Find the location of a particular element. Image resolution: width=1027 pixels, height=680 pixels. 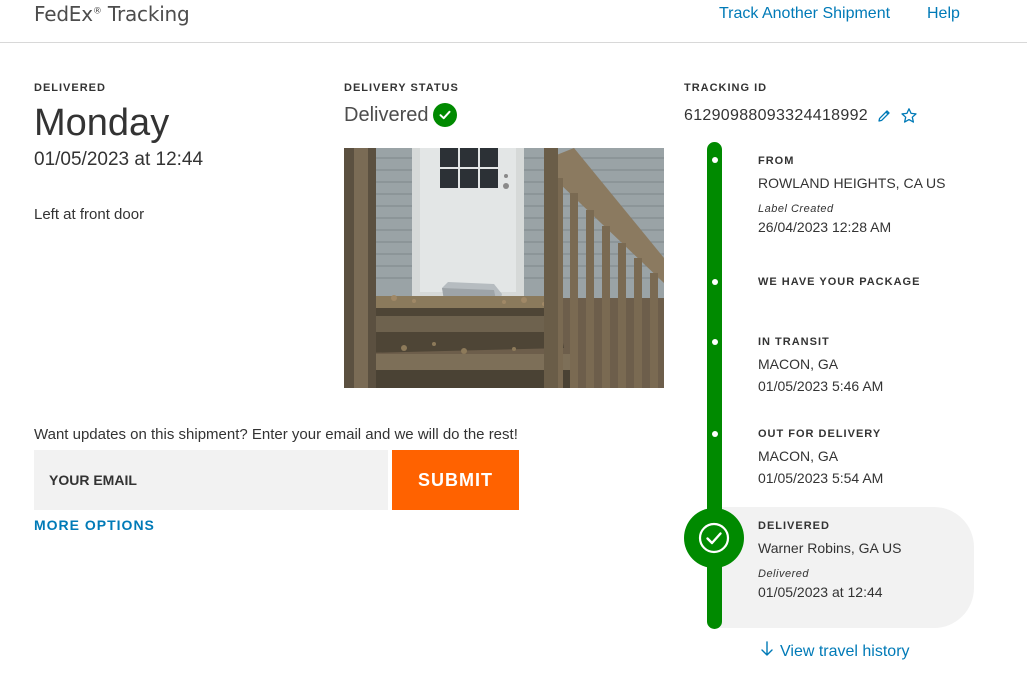

arrow-down-icon is located at coordinates (767, 651).